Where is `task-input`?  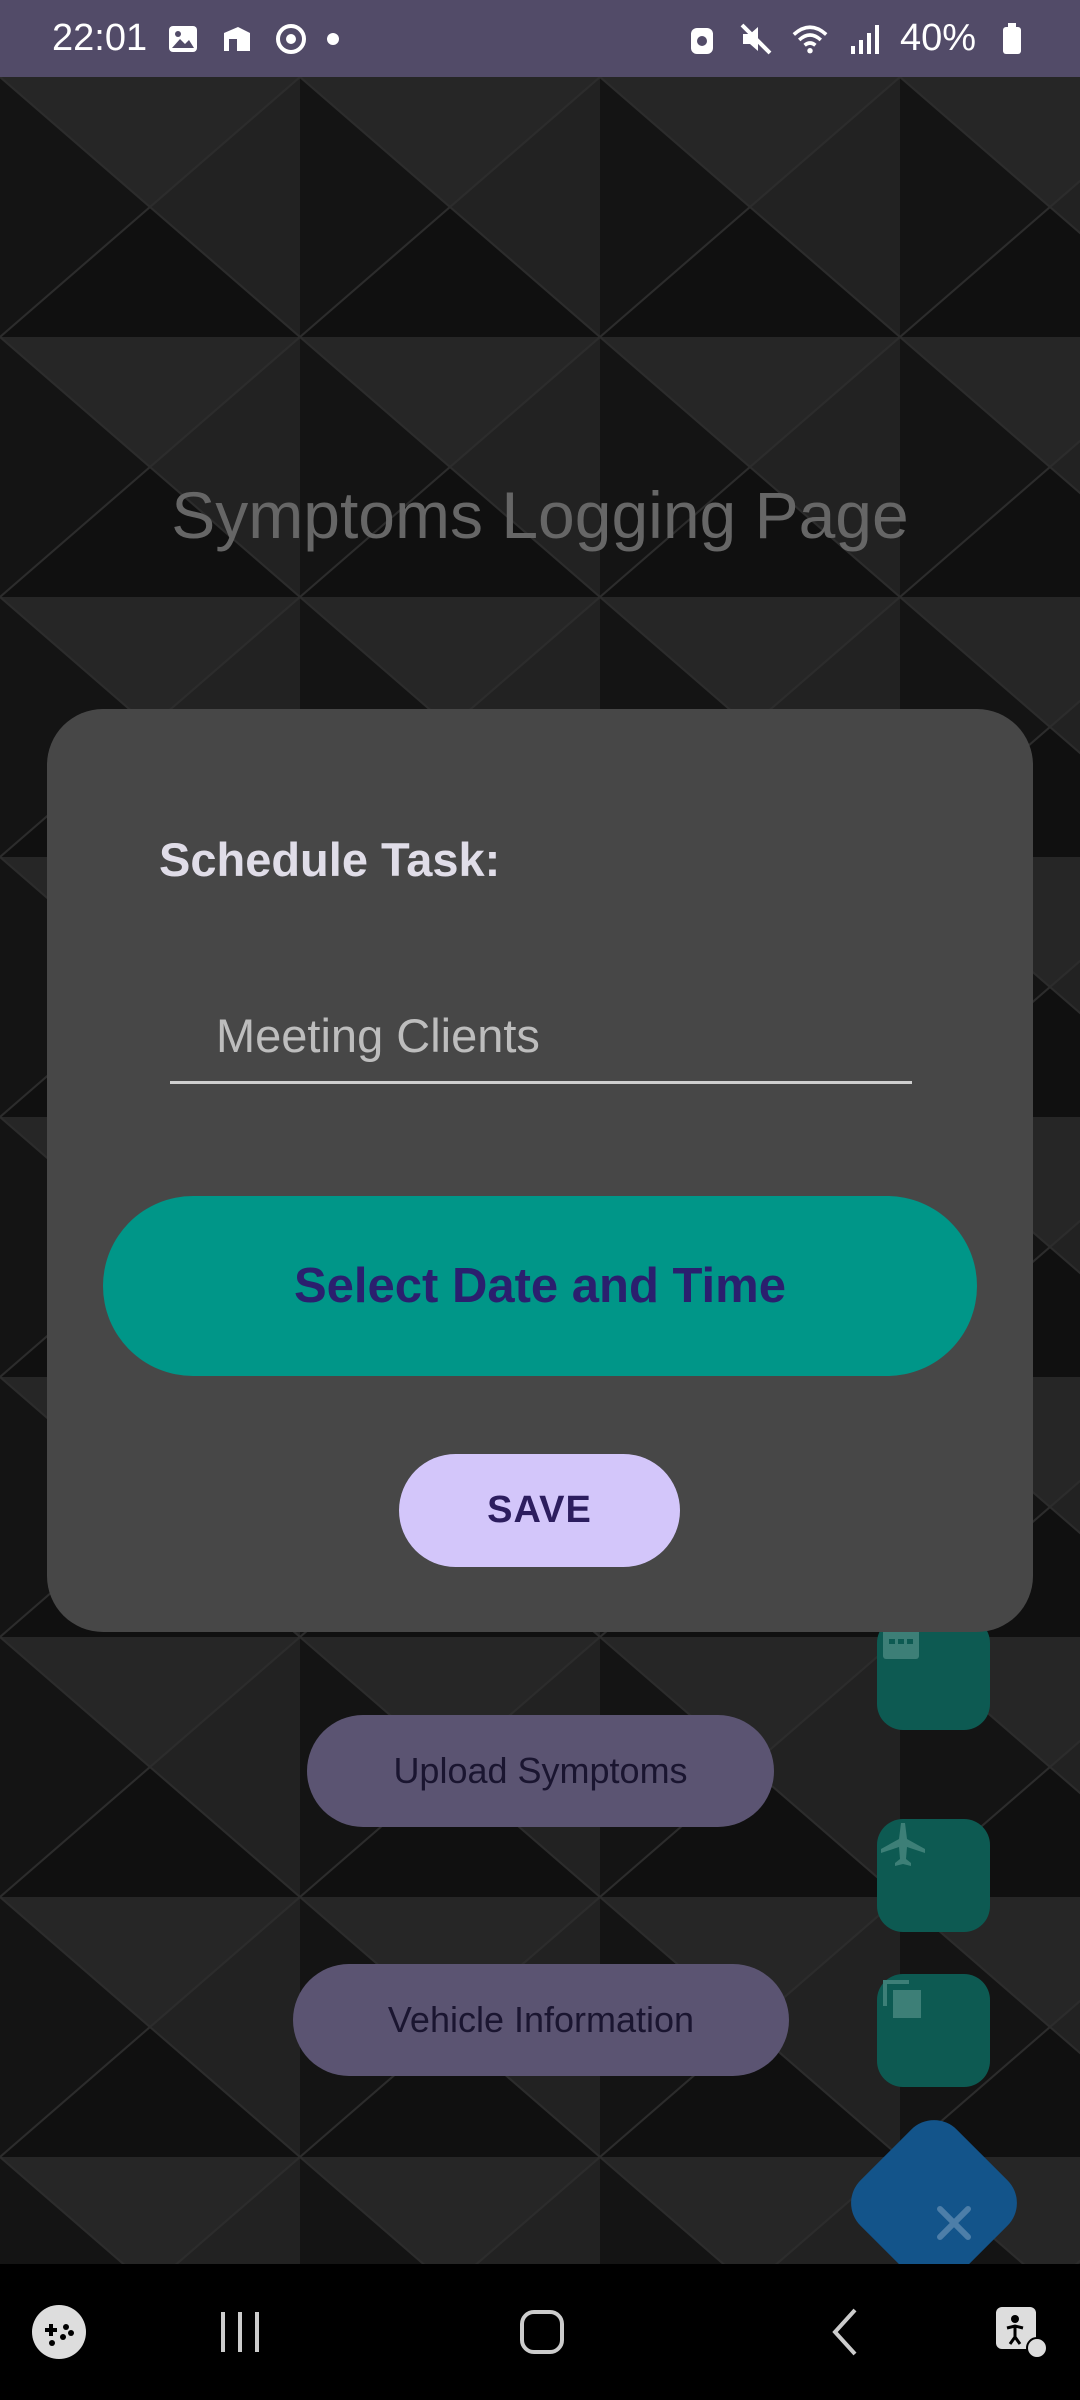
task-input is located at coordinates (541, 1035).